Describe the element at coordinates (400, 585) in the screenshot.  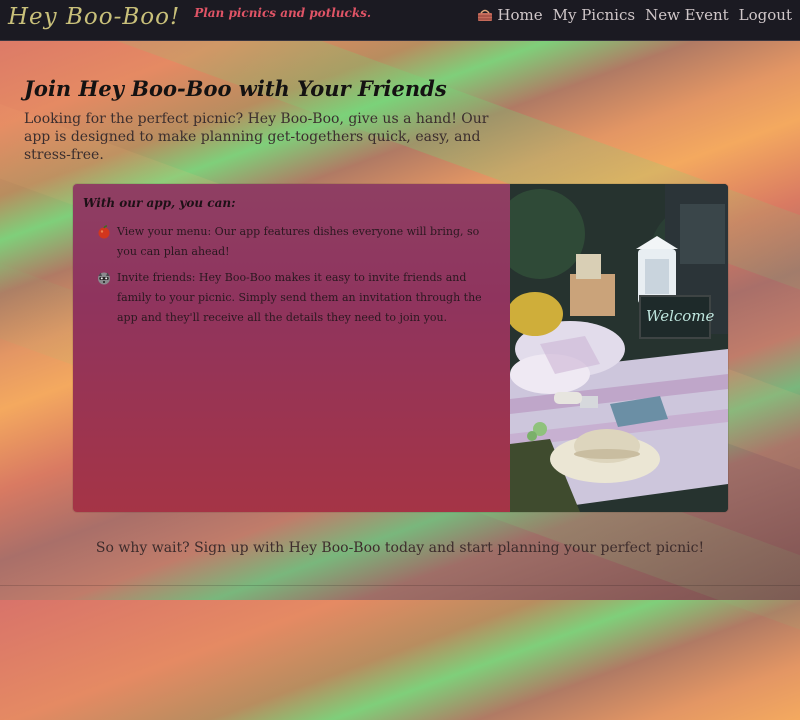
I see `footer-divider` at that location.